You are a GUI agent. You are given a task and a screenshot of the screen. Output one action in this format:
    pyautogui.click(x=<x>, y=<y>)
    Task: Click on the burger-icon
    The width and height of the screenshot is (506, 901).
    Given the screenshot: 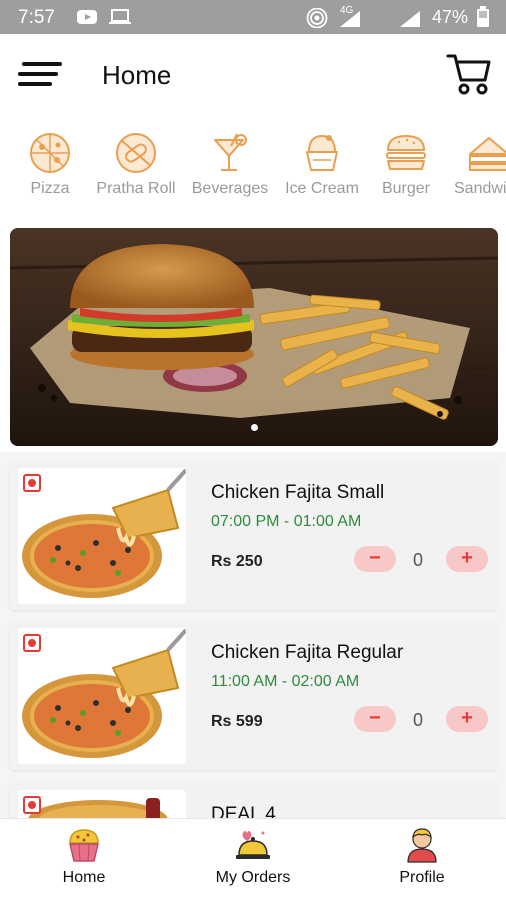 What is the action you would take?
    pyautogui.click(x=406, y=152)
    